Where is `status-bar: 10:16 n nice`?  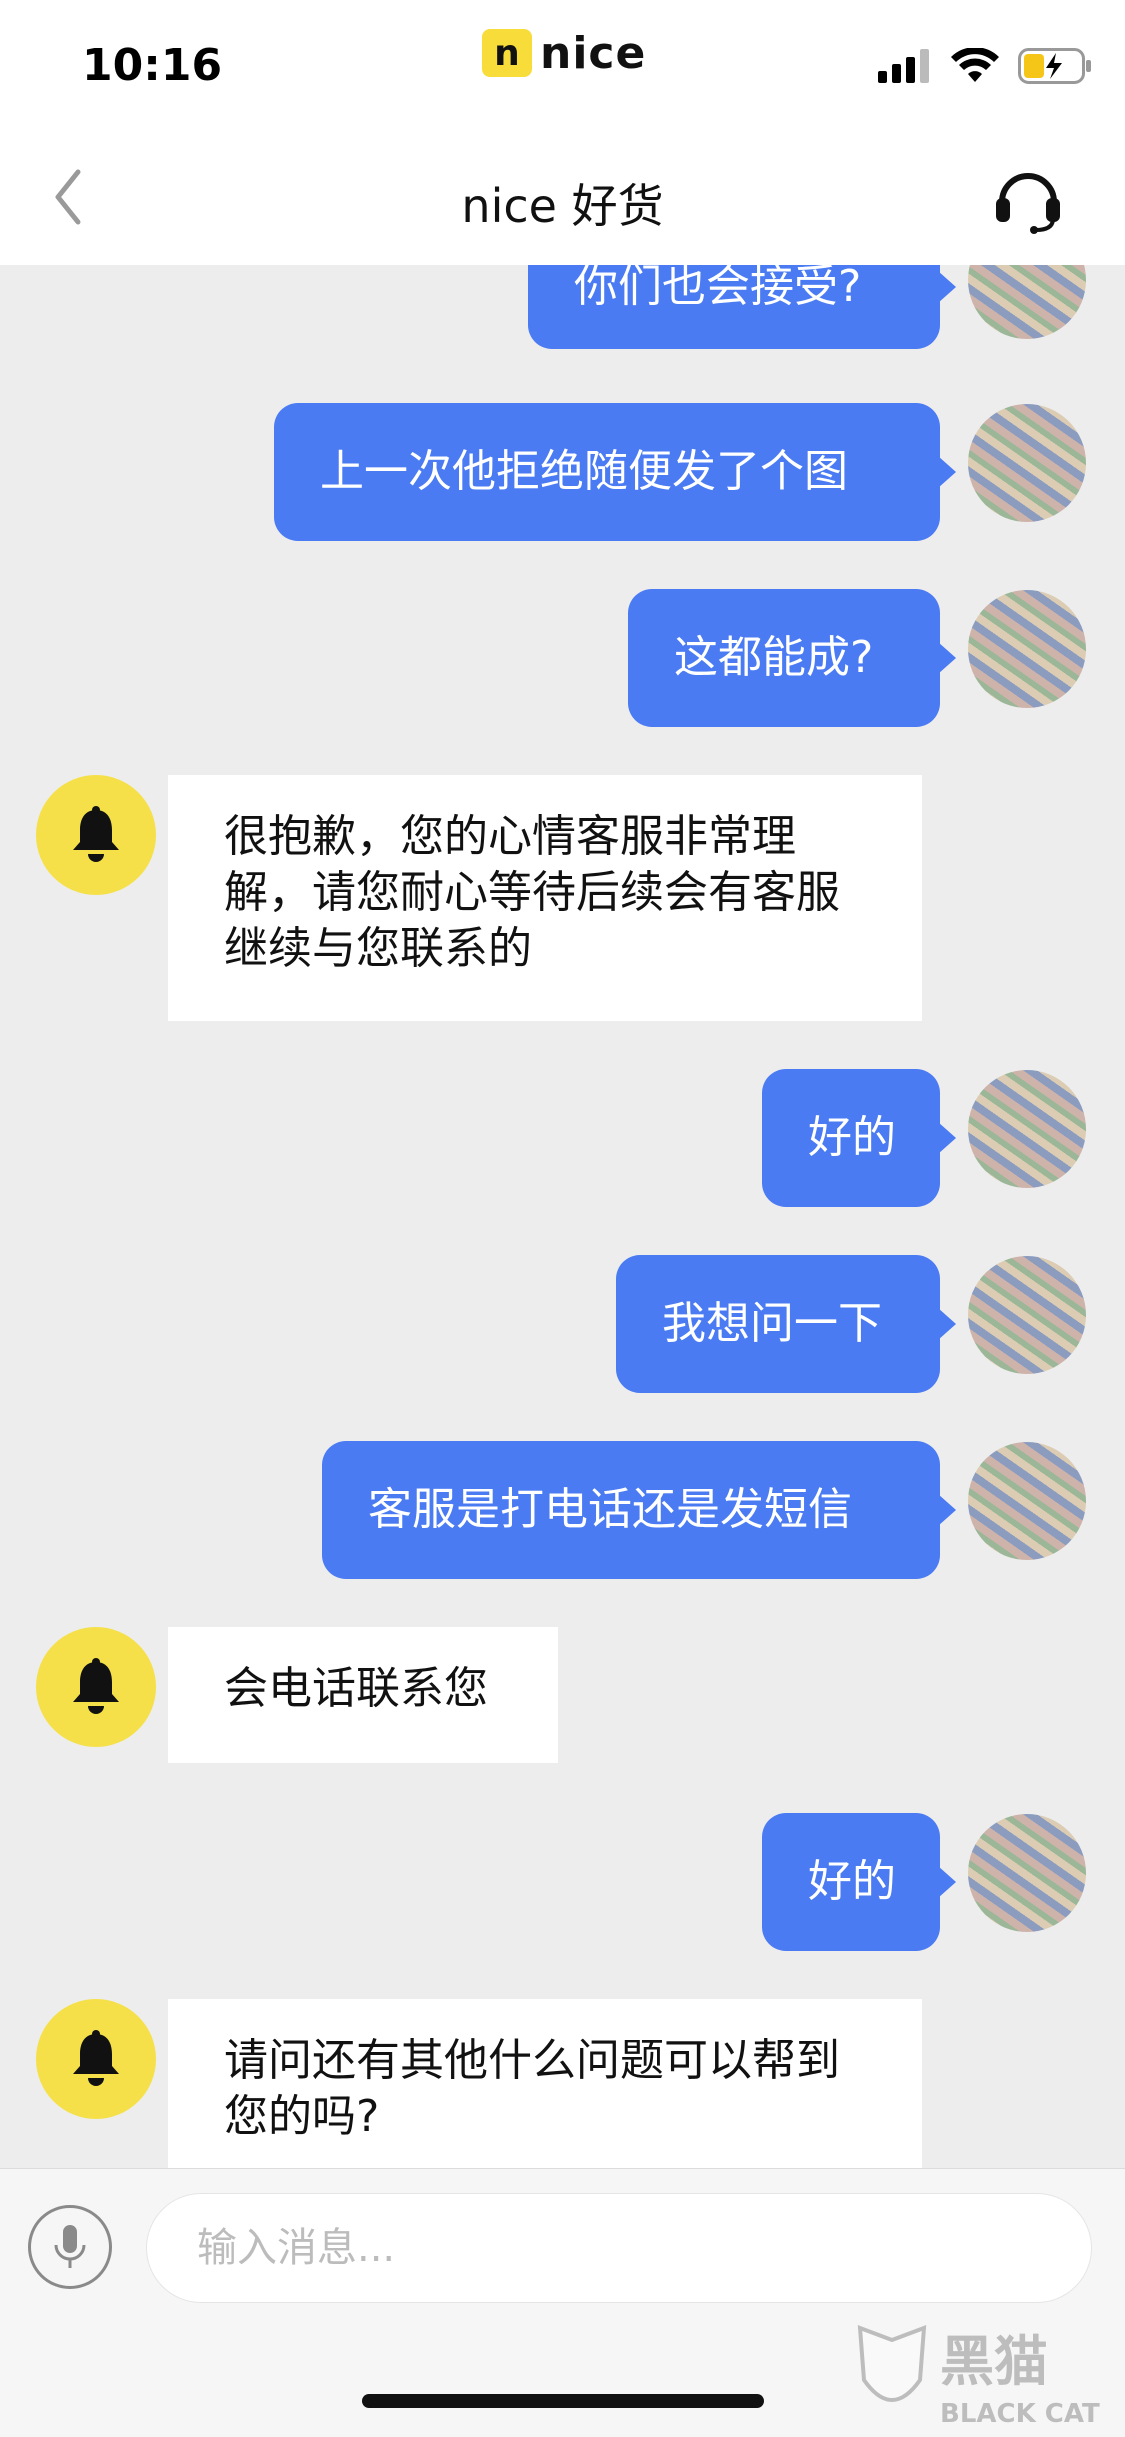 status-bar: 10:16 n nice is located at coordinates (562, 65).